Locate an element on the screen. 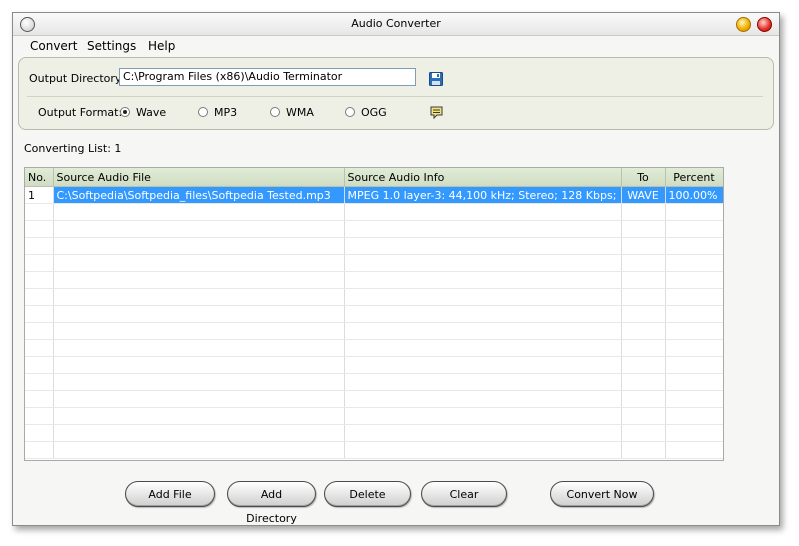 This screenshot has height=546, width=799. convert-now-button: Convert Now is located at coordinates (602, 494).